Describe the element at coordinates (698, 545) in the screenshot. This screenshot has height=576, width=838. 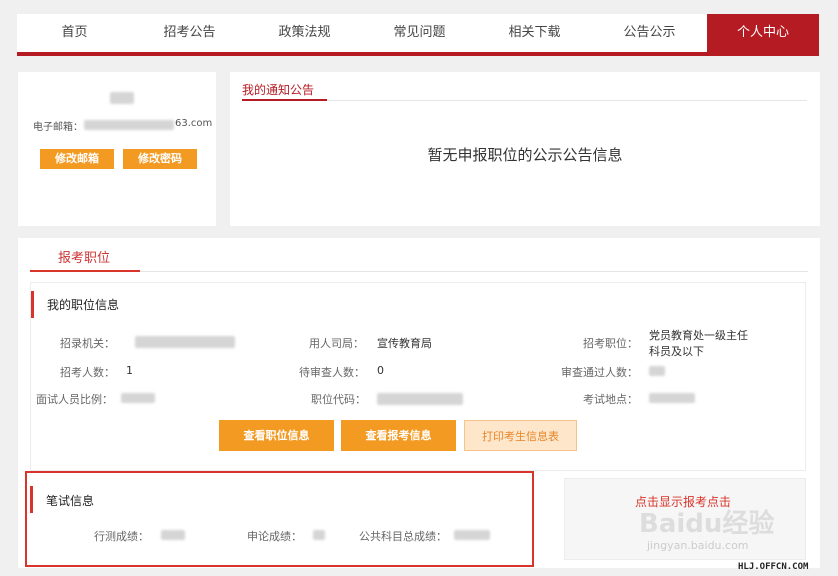
I see `baidu-watermark-url: jingyan.baidu.com` at that location.